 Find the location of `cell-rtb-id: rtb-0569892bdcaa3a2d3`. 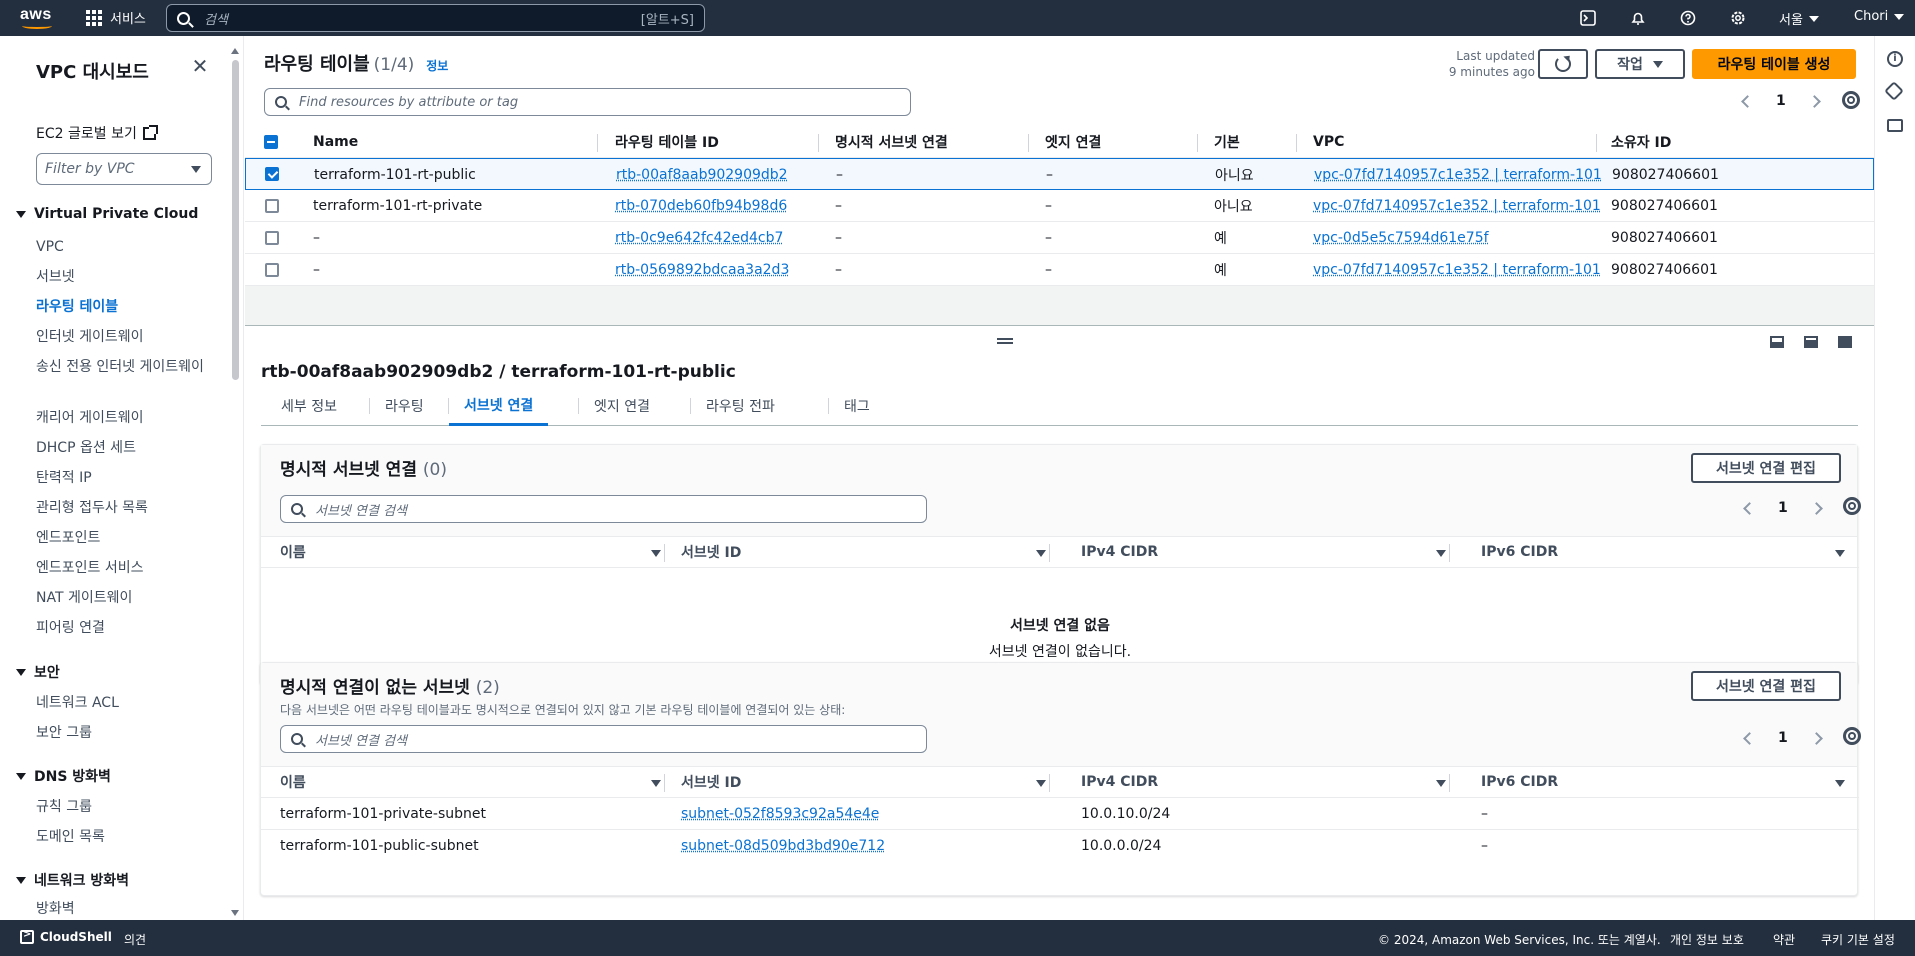

cell-rtb-id: rtb-0569892bdcaa3a2d3 is located at coordinates (702, 270).